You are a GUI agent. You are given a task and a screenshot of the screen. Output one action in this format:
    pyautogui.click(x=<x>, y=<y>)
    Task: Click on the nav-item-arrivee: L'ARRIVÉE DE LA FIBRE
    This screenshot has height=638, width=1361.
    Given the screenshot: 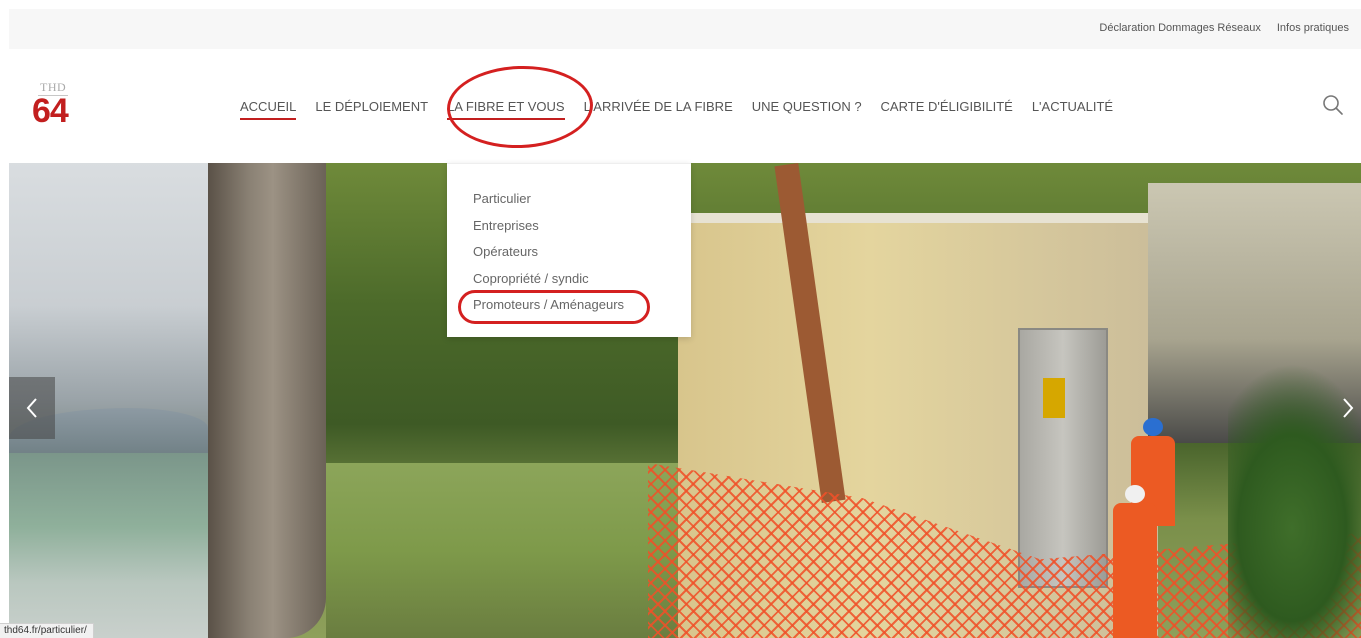 What is the action you would take?
    pyautogui.click(x=658, y=109)
    